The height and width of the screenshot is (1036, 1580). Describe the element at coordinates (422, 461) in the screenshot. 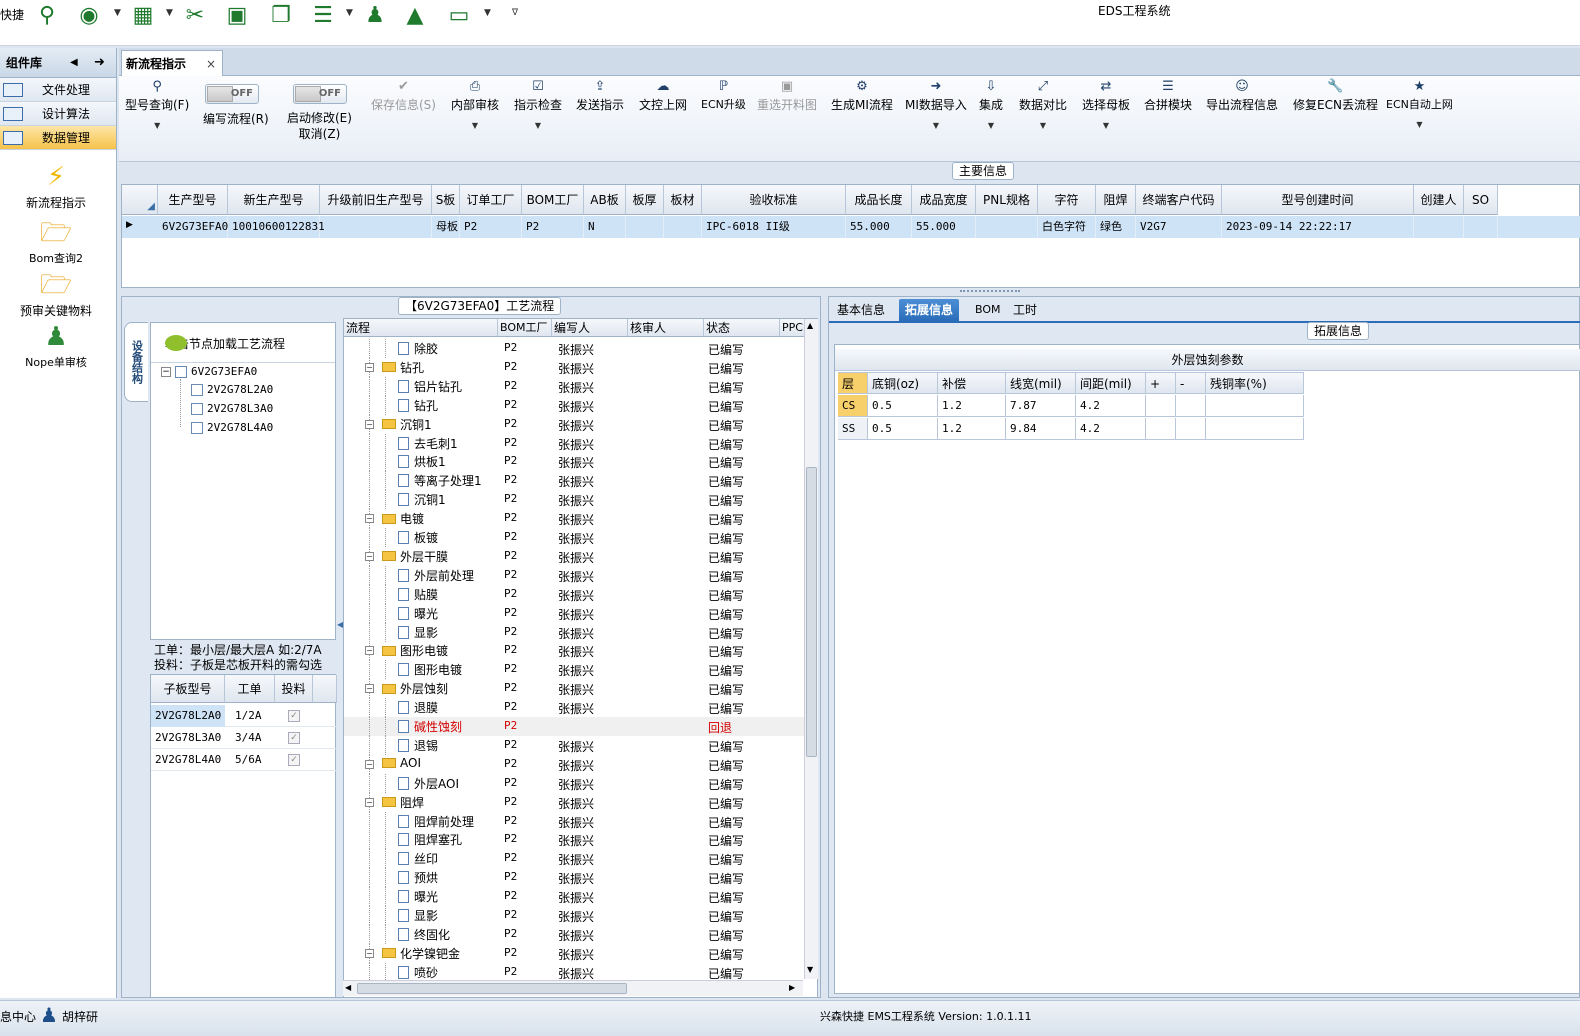

I see `process-node: 烘板1` at that location.